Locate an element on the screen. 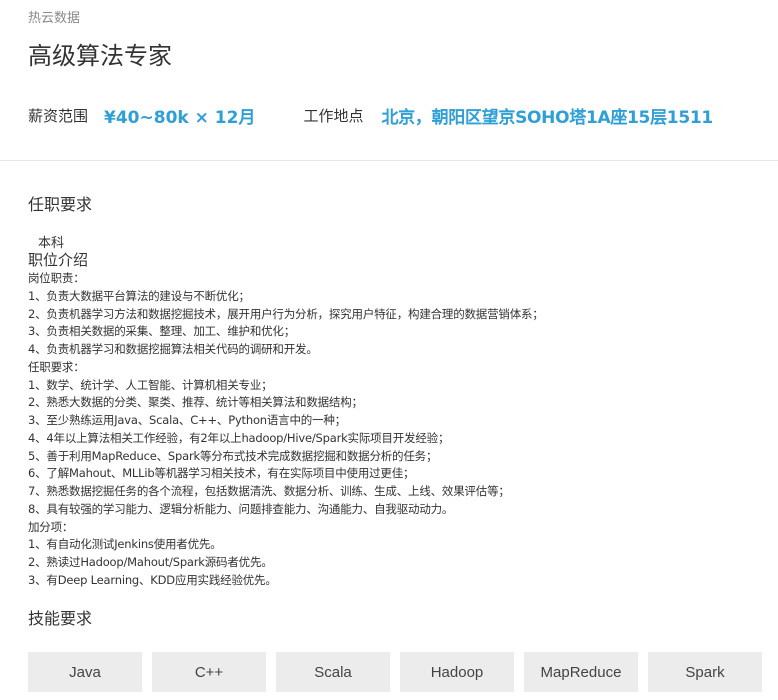 The width and height of the screenshot is (778, 700). skill-tag: Spark is located at coordinates (705, 672).